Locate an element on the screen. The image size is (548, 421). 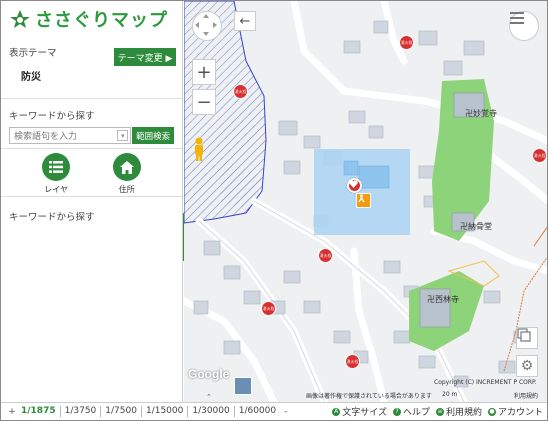
keyword-list-label: キーワードから探す is located at coordinates (52, 217).